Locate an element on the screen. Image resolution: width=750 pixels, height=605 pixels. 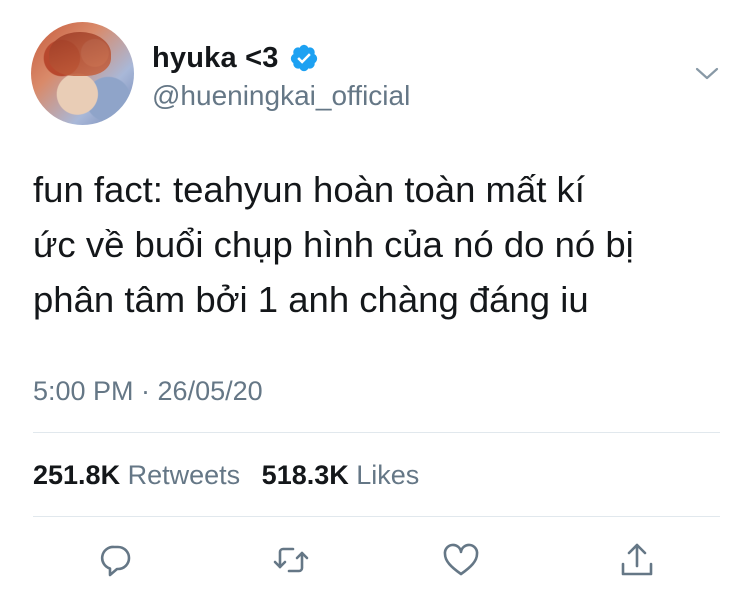
avatar is located at coordinates (82, 73).